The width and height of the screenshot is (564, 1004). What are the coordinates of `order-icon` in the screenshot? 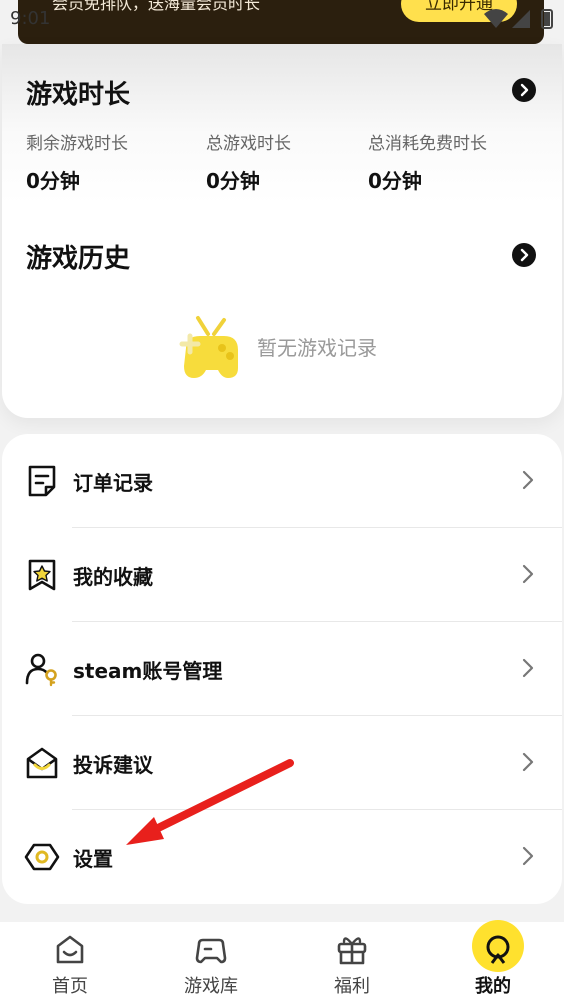 It's located at (42, 481).